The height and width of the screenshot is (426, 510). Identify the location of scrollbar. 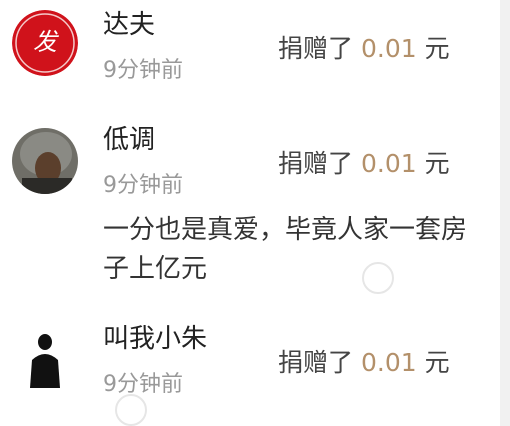
(505, 213).